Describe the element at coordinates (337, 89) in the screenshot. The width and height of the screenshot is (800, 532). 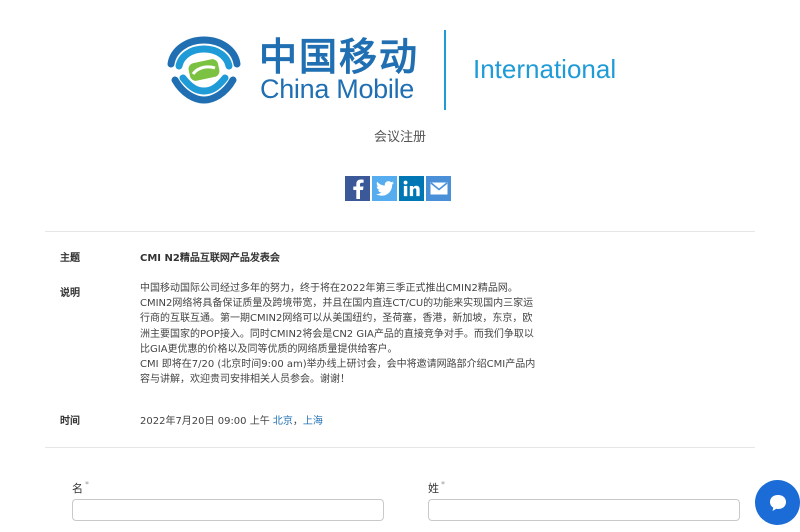
I see `brand-name-en: China Mobile` at that location.